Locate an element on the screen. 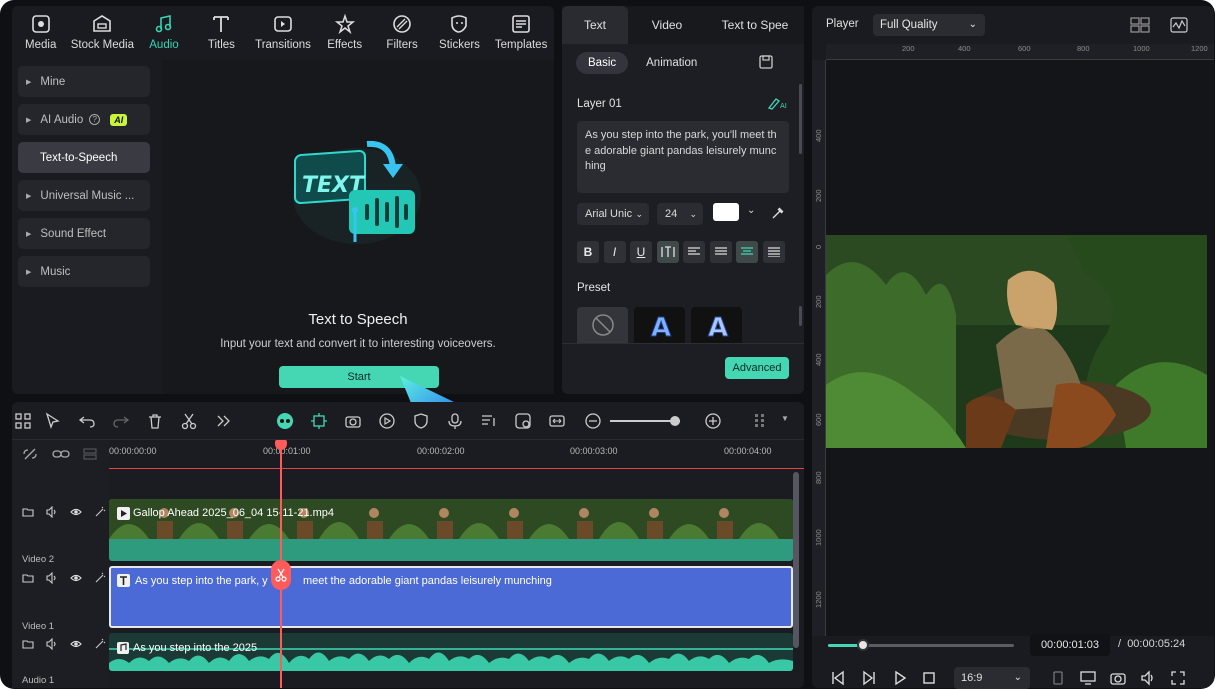 This screenshot has width=1215, height=689. shield-icon is located at coordinates (421, 421).